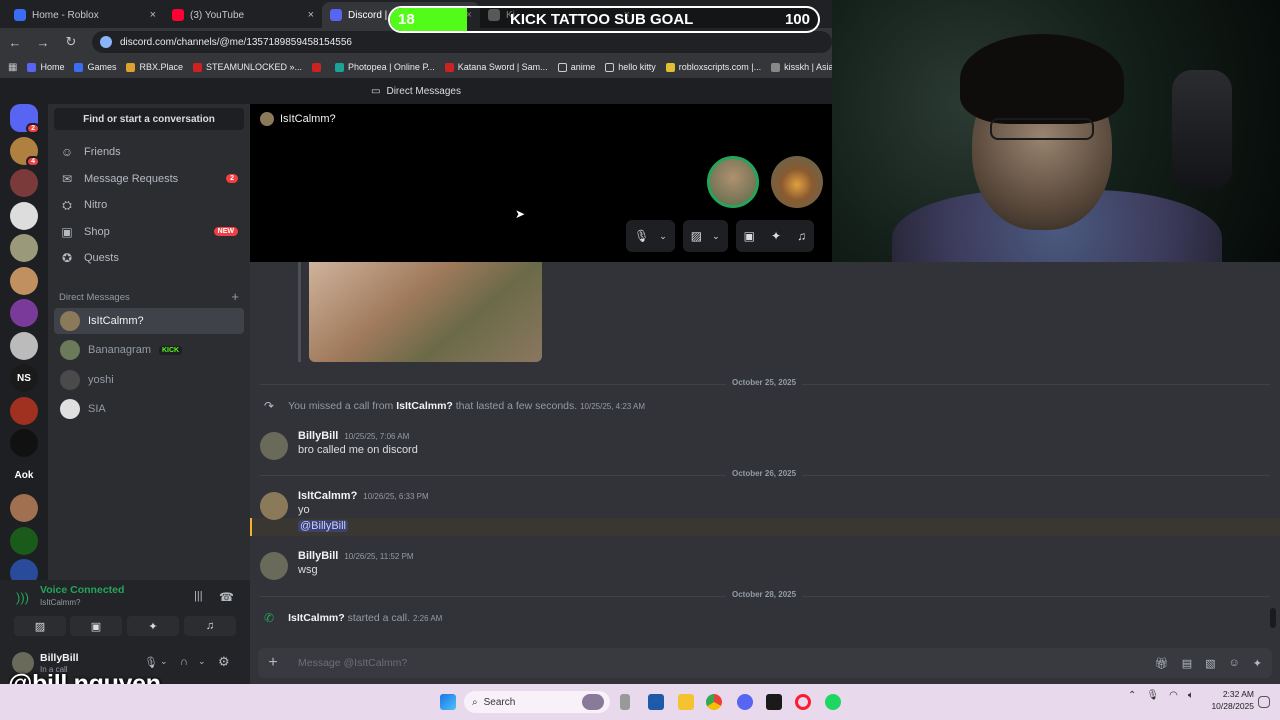  What do you see at coordinates (1210, 663) in the screenshot?
I see `sticker-icon: ▧` at bounding box center [1210, 663].